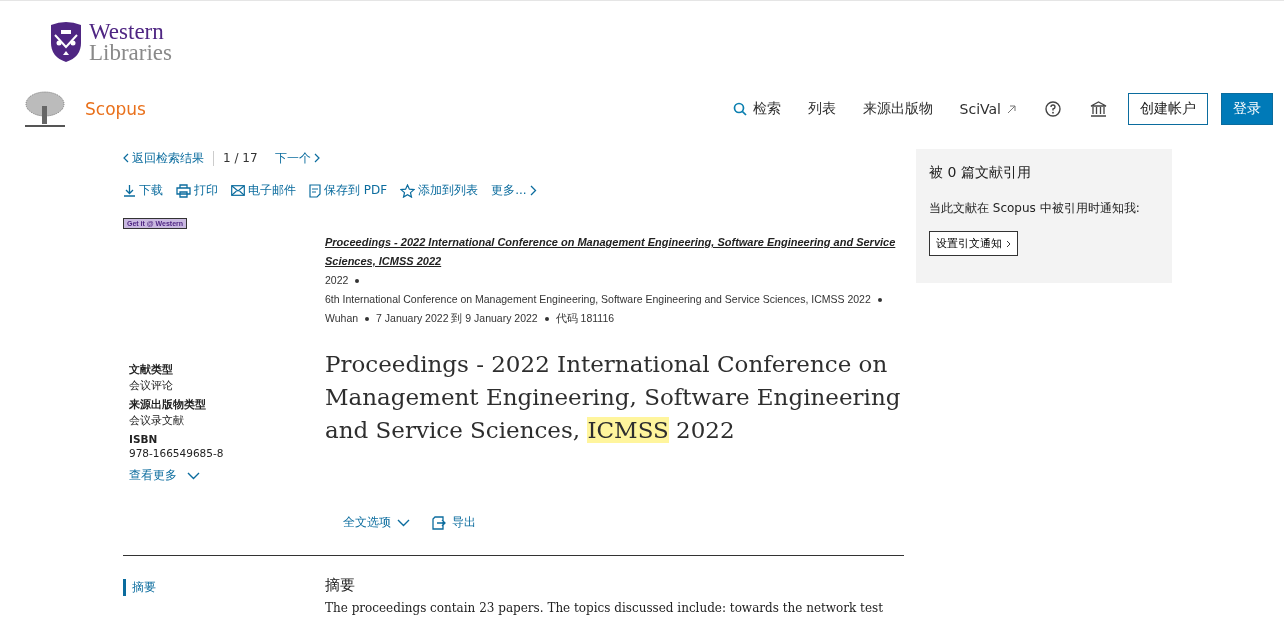 The height and width of the screenshot is (644, 1284). Describe the element at coordinates (227, 475) in the screenshot. I see `see-more-link: 查看更多` at that location.